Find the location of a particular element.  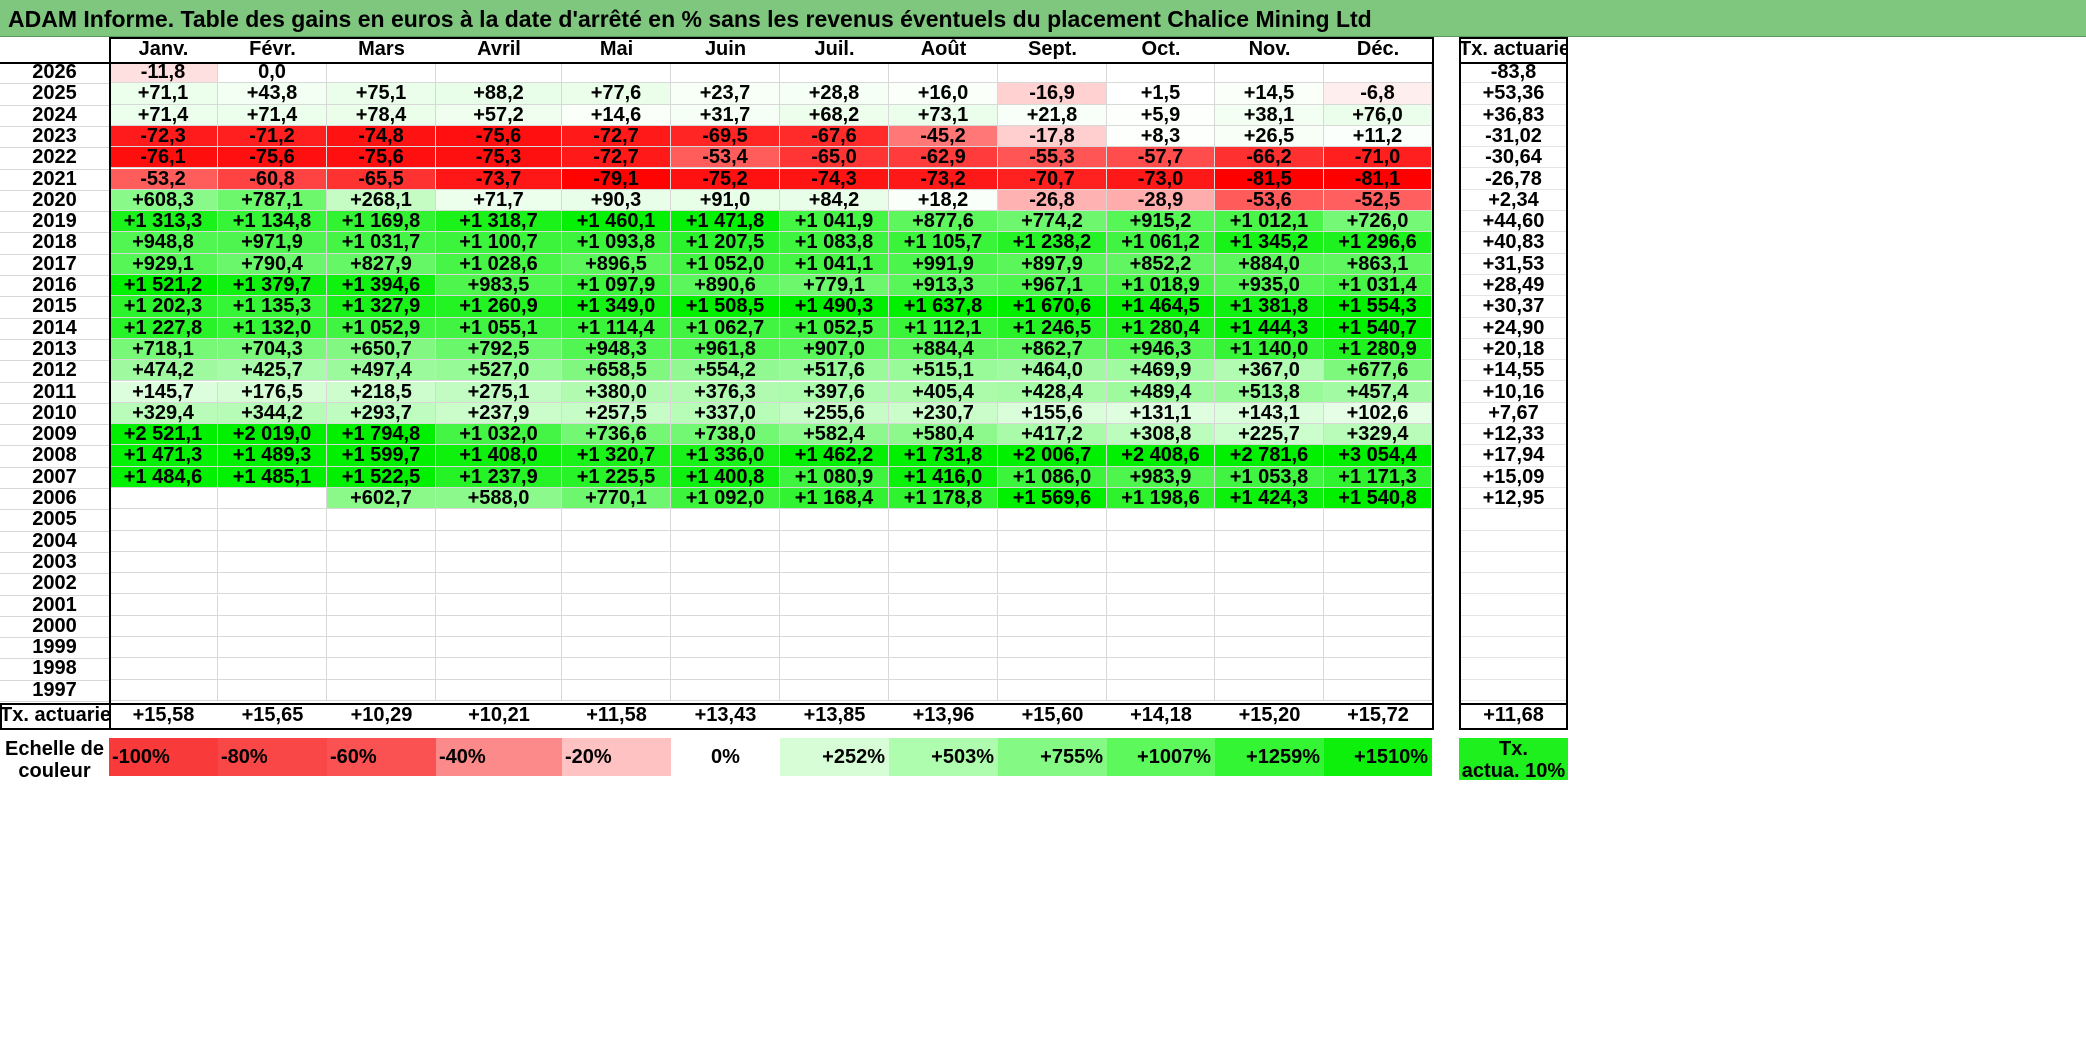

value-cell: +38,1 is located at coordinates (1269, 115).